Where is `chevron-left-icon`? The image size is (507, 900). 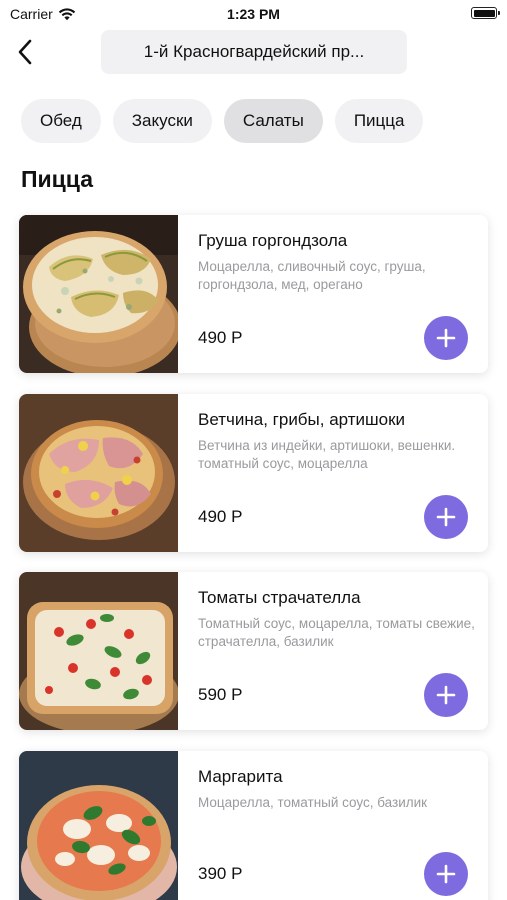
chevron-left-icon is located at coordinates (25, 52).